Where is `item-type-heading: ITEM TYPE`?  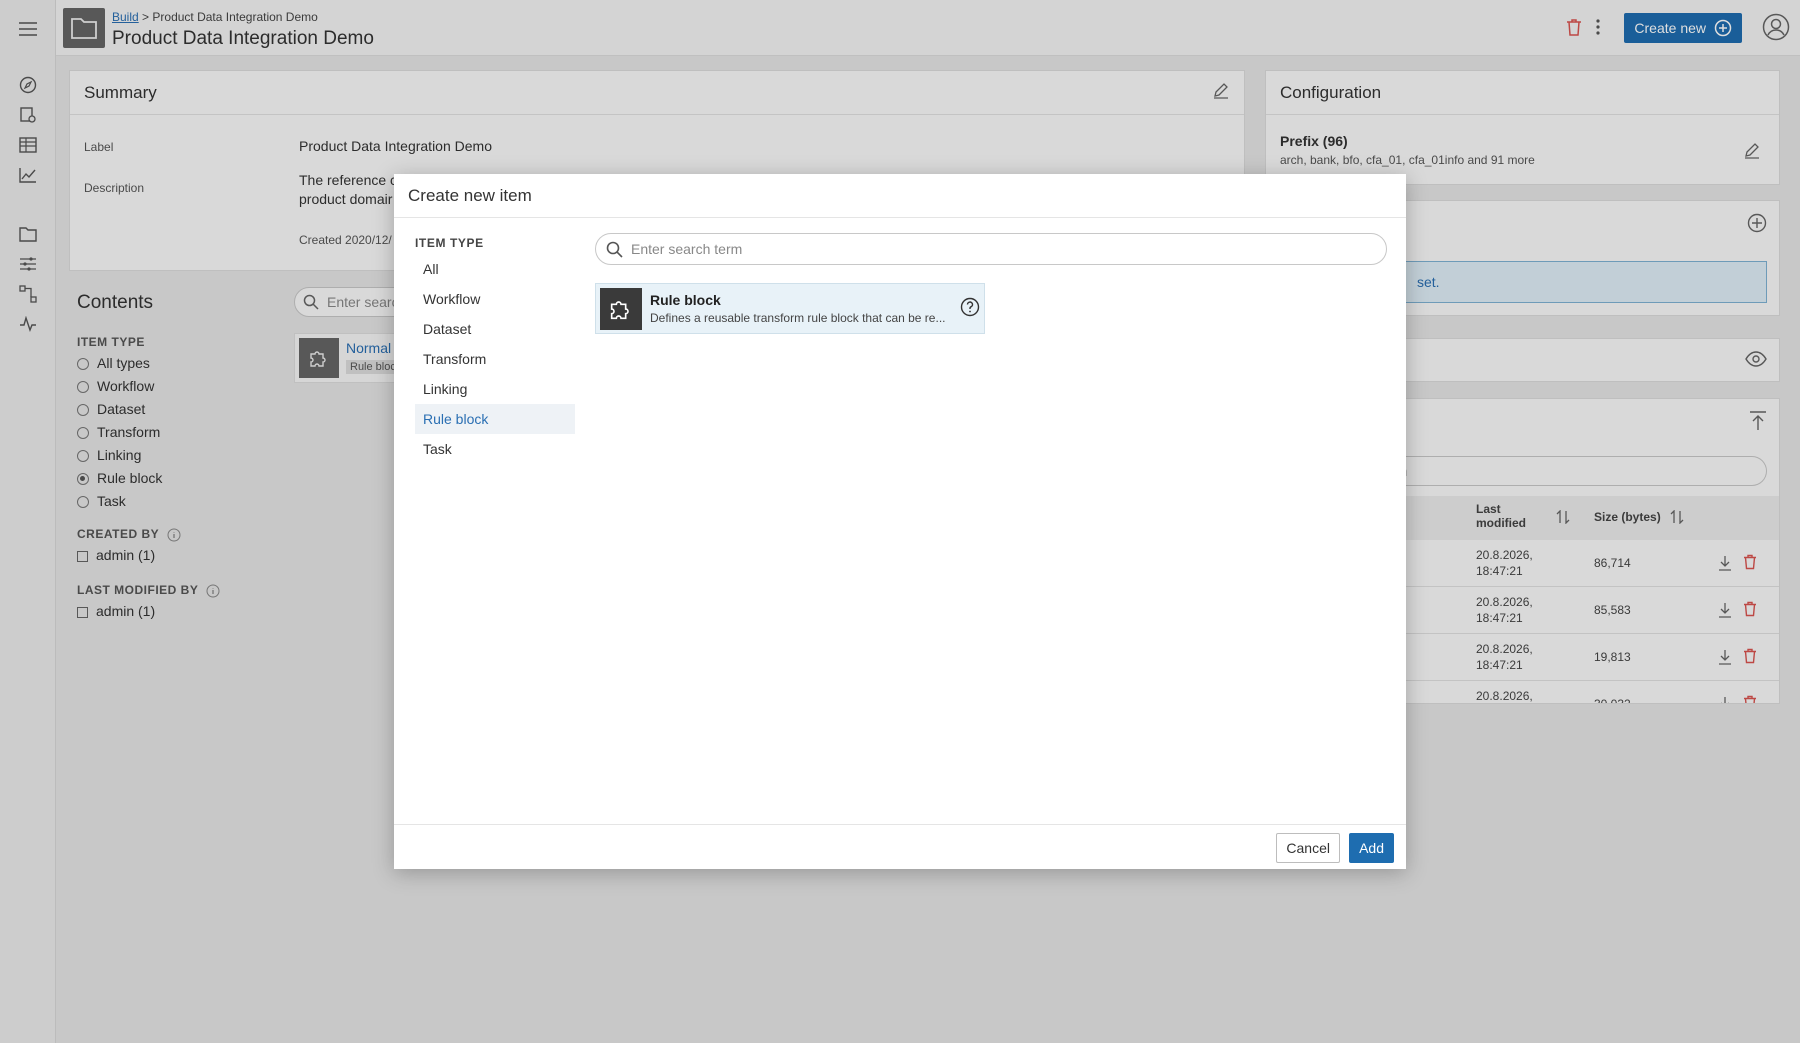 item-type-heading: ITEM TYPE is located at coordinates (449, 243).